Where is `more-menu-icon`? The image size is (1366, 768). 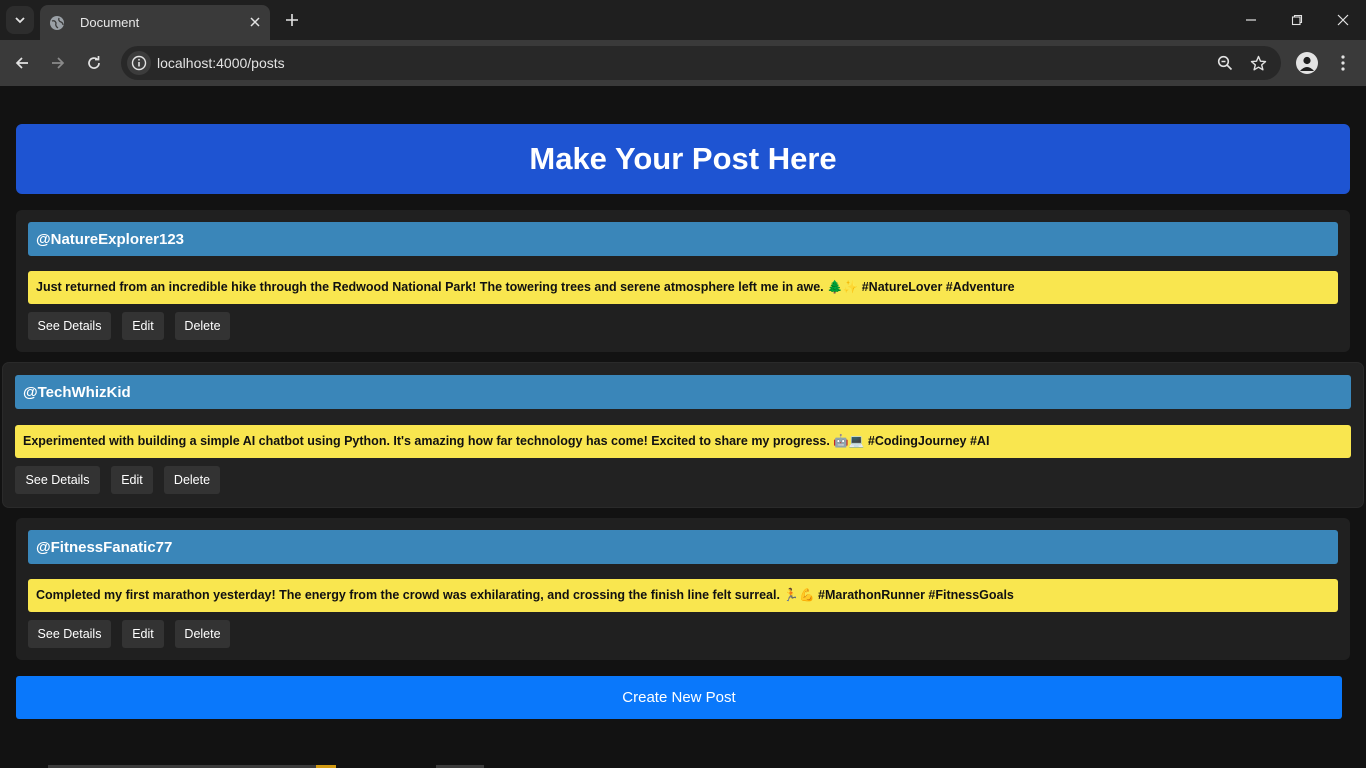 more-menu-icon is located at coordinates (1343, 63).